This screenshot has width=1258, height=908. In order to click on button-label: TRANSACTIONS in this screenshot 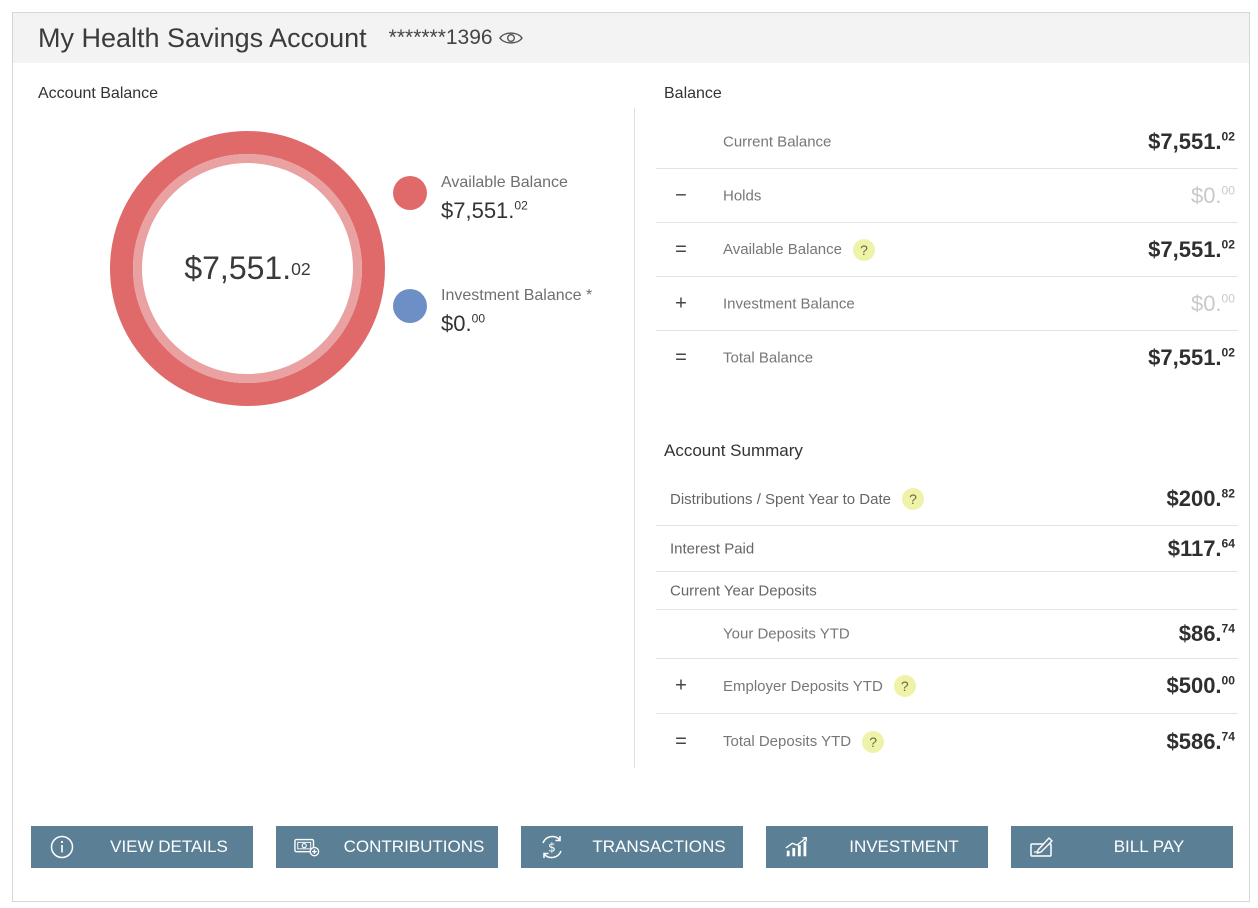, I will do `click(659, 846)`.